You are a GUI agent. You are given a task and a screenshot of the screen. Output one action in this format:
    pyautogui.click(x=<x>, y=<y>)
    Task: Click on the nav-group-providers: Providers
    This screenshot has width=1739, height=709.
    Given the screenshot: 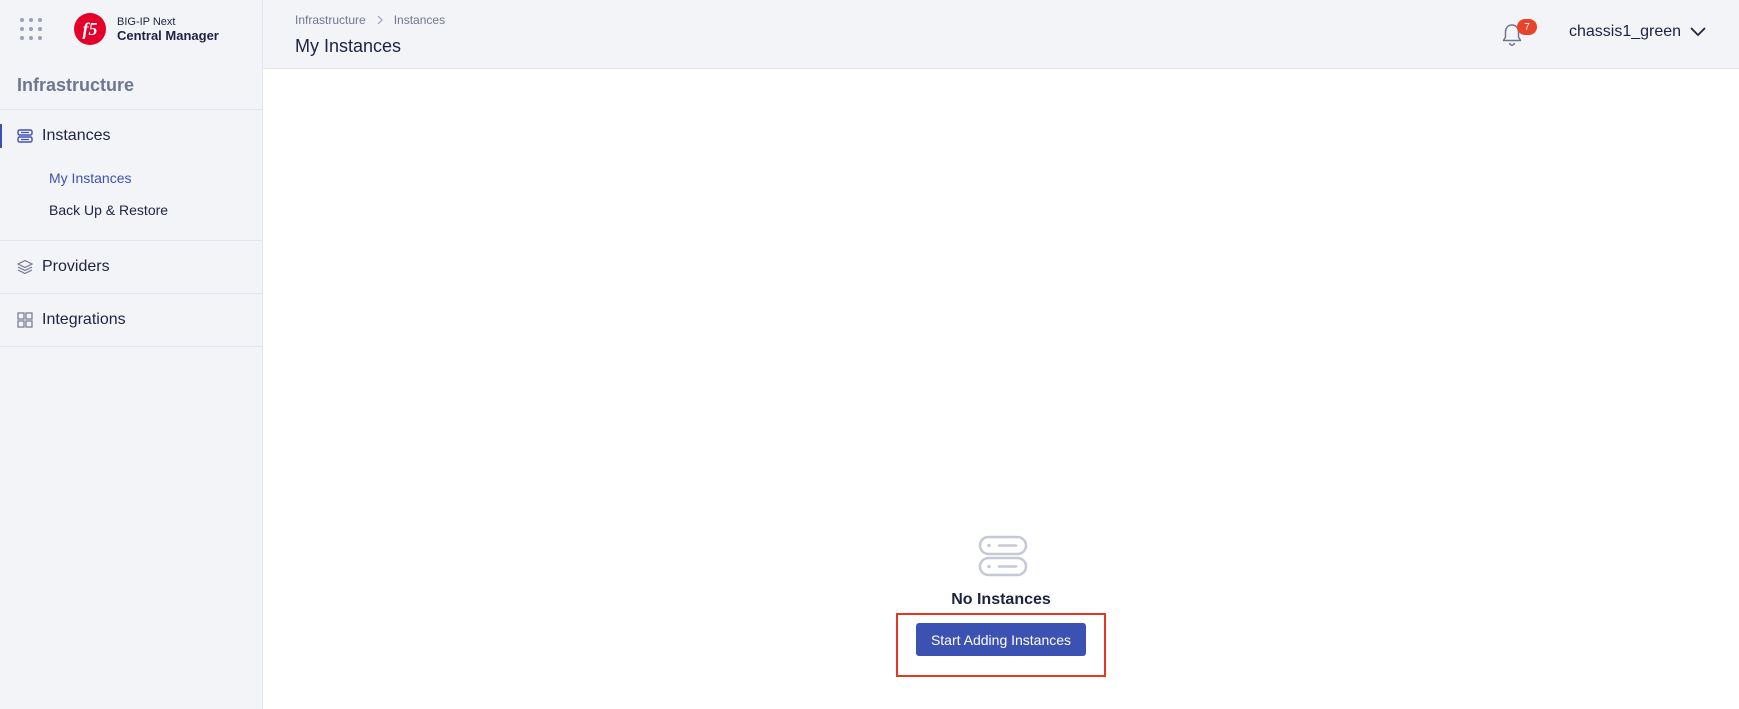 What is the action you would take?
    pyautogui.click(x=131, y=267)
    